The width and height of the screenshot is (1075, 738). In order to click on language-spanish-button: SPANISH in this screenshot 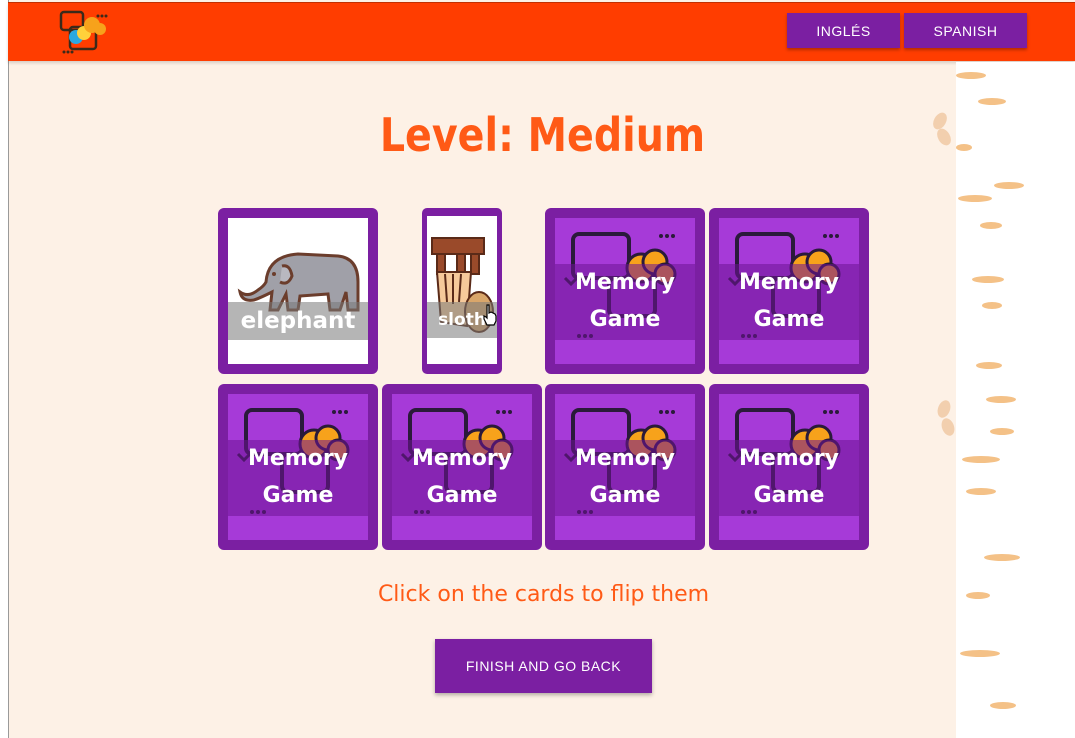, I will do `click(965, 30)`.